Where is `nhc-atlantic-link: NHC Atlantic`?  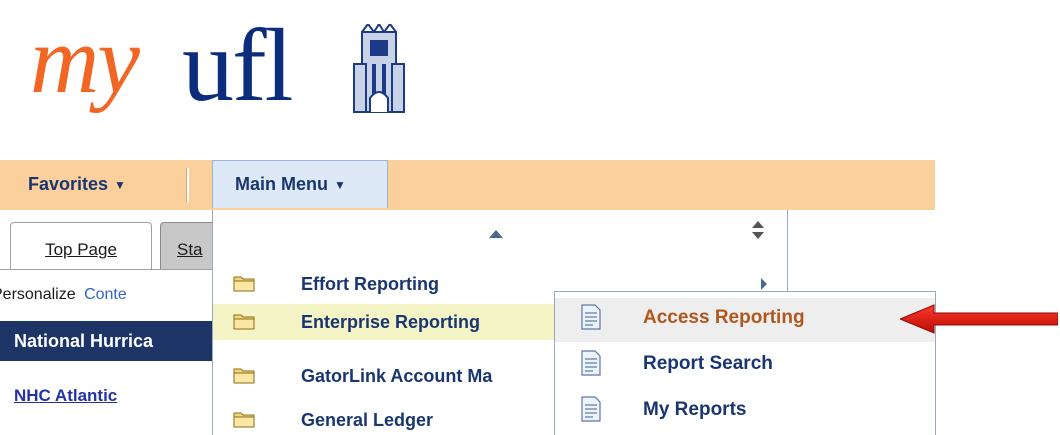 nhc-atlantic-link: NHC Atlantic is located at coordinates (65, 396).